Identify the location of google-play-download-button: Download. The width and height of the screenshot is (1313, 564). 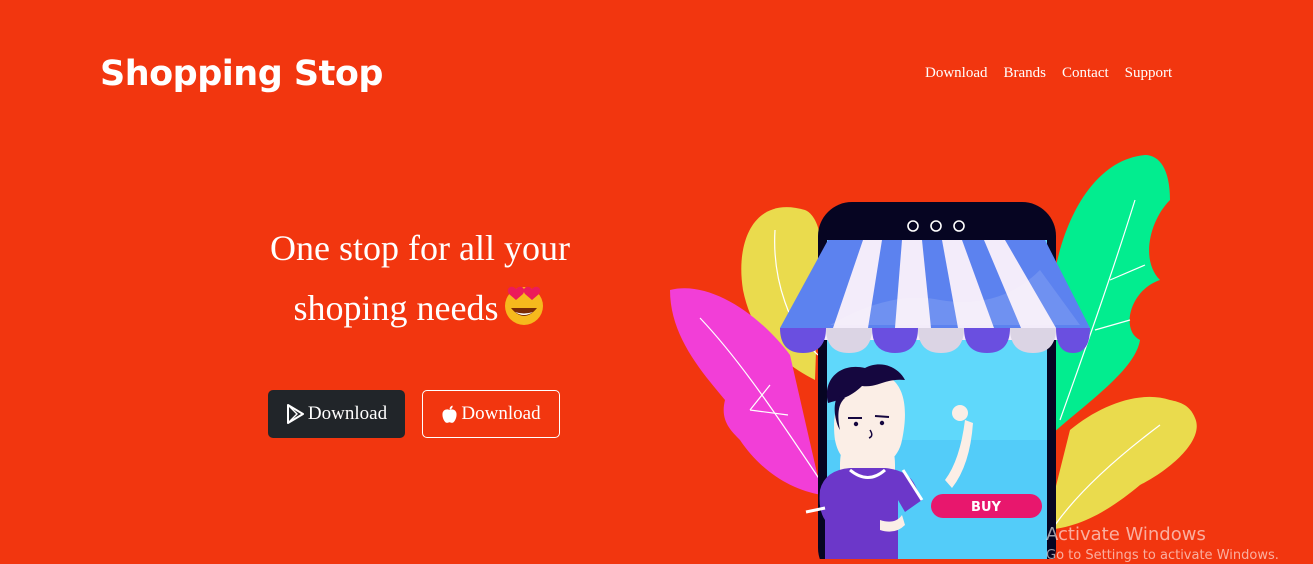
(336, 414).